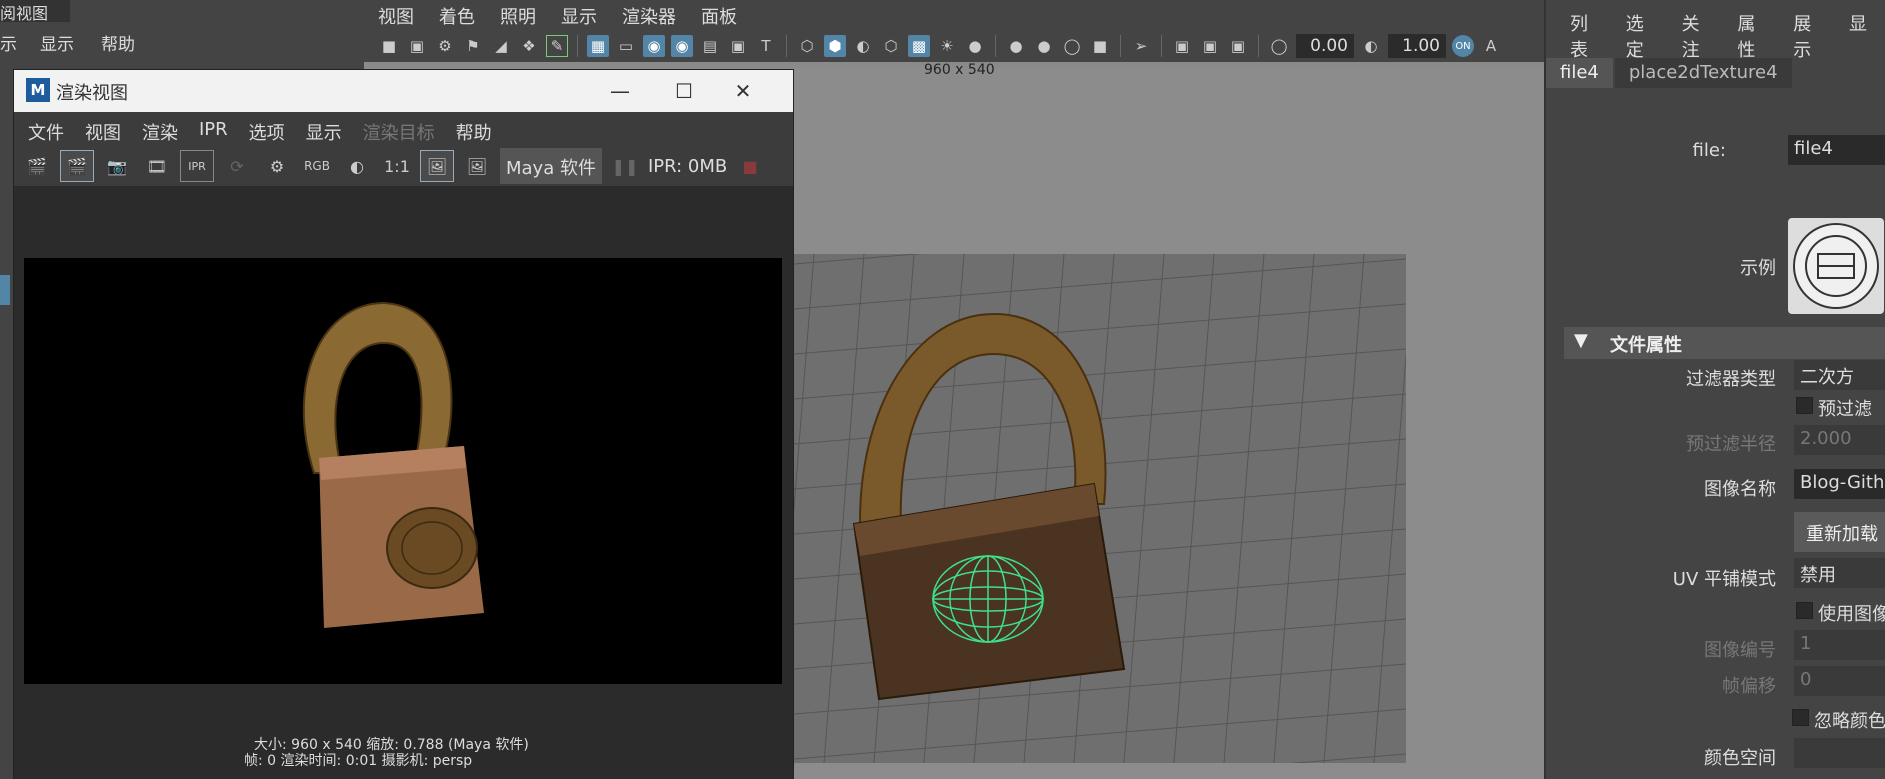 The image size is (1885, 779). Describe the element at coordinates (577, 15) in the screenshot. I see `vp-menu-show: 显示` at that location.